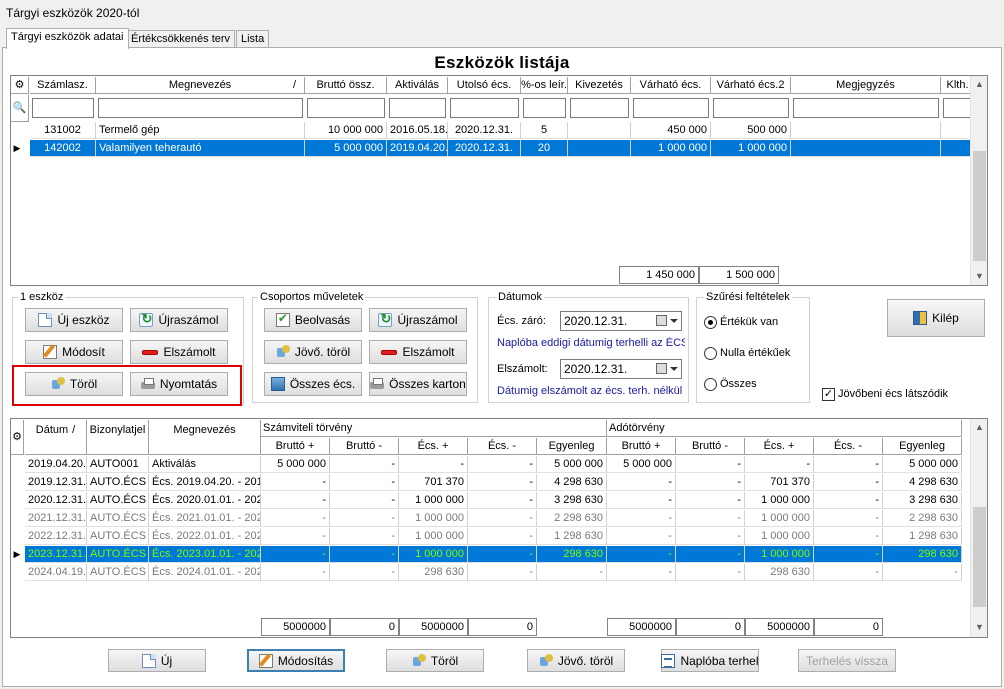 The image size is (1004, 689). Describe the element at coordinates (346, 85) in the screenshot. I see `col-header-gross: Bruttó össz.` at that location.